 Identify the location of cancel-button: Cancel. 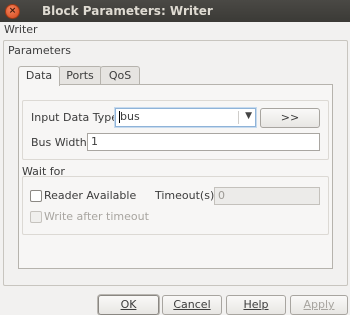
(192, 305).